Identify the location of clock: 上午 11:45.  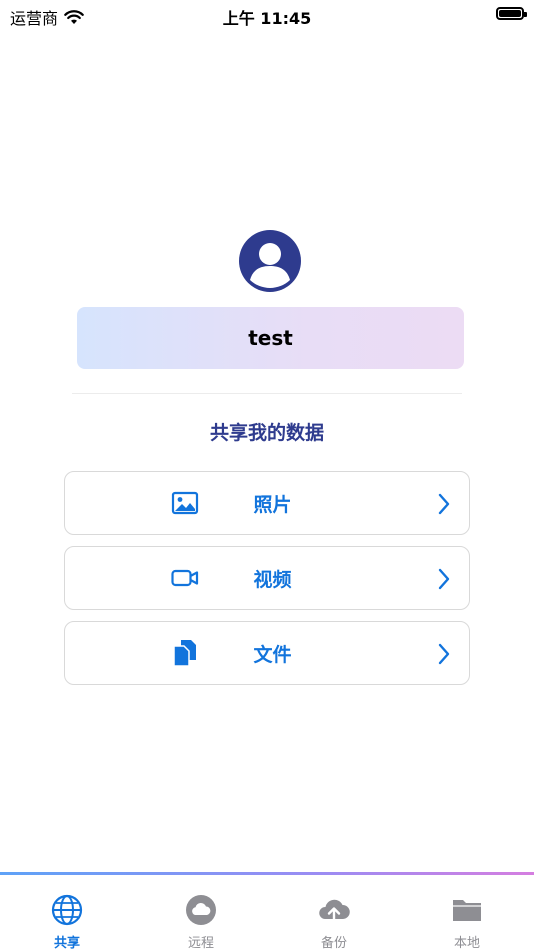
(267, 18).